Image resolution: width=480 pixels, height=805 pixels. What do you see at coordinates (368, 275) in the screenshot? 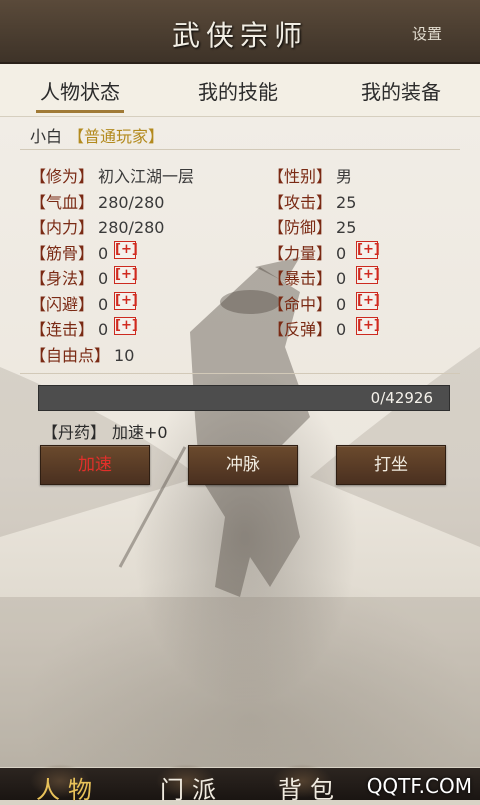
I see `add-critical-button: [+]` at bounding box center [368, 275].